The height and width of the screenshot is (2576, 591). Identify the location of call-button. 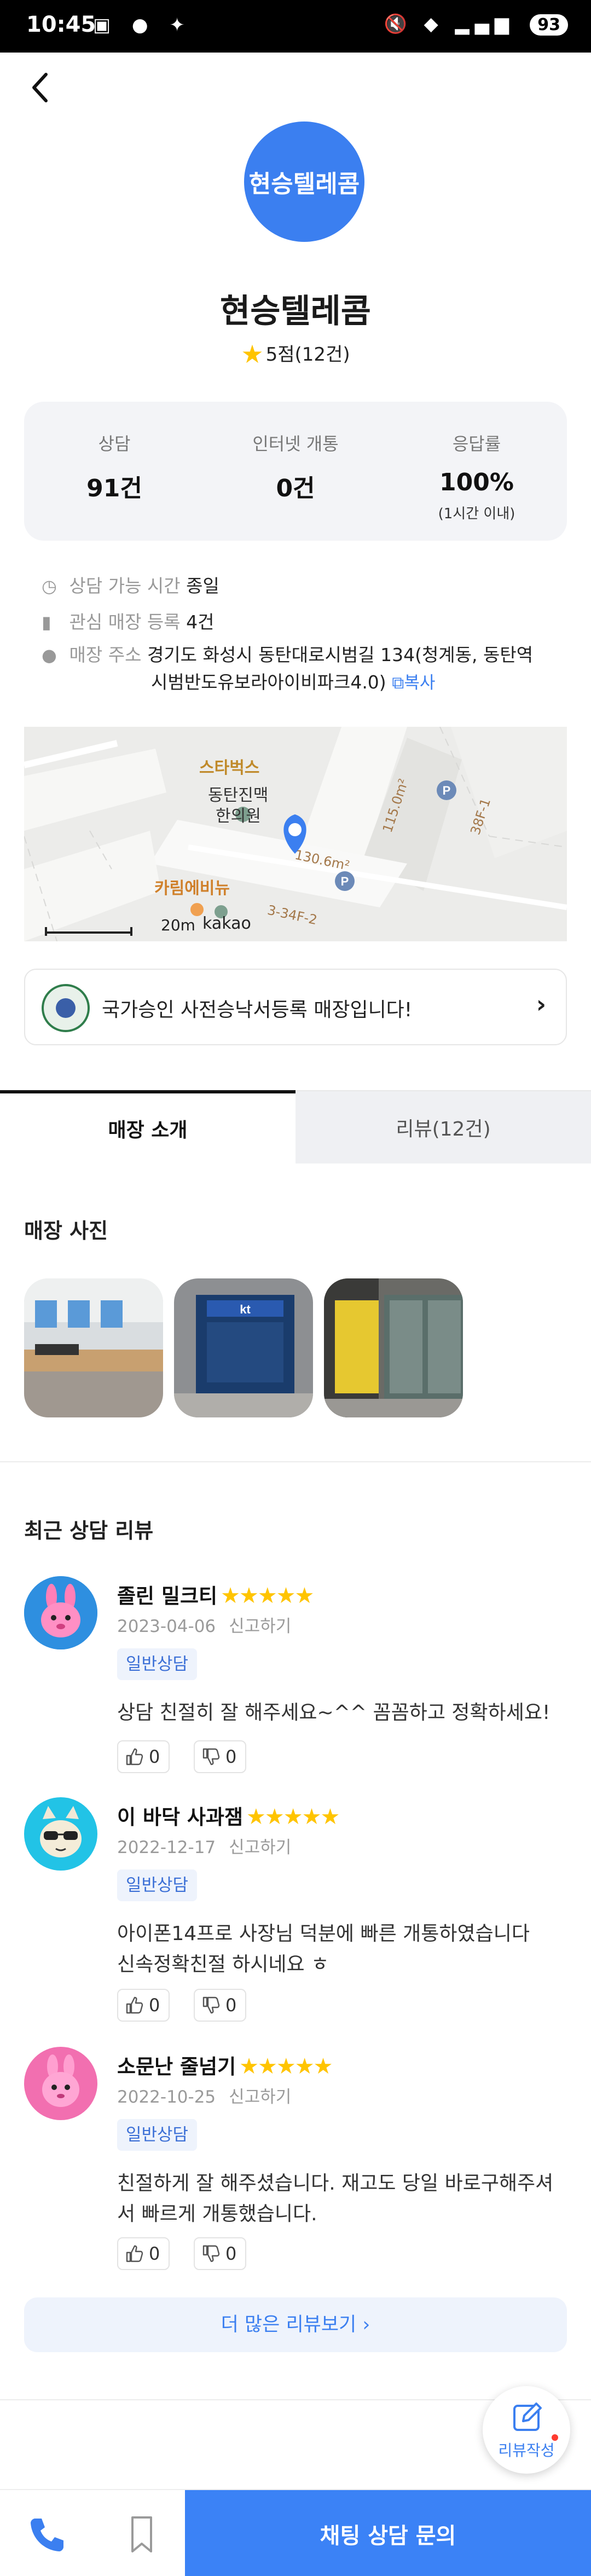
(46, 2534).